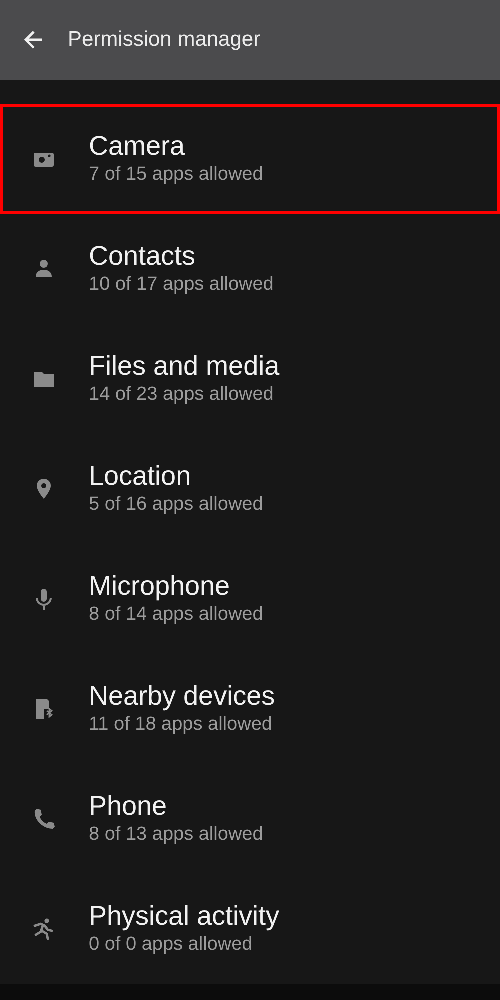 The image size is (500, 1000). I want to click on permission-item: Contacts 10 of 17 apps allowed, so click(250, 269).